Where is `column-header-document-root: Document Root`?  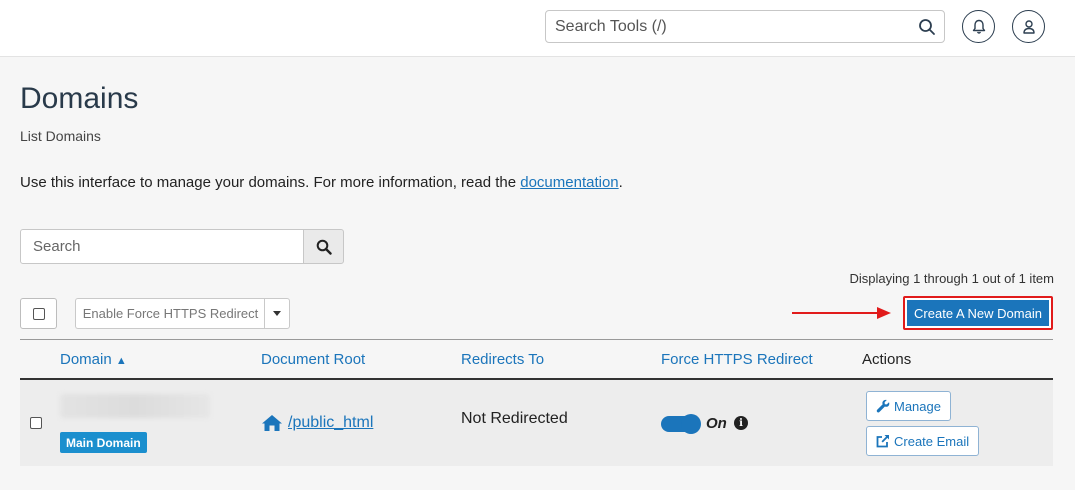 column-header-document-root: Document Root is located at coordinates (313, 359).